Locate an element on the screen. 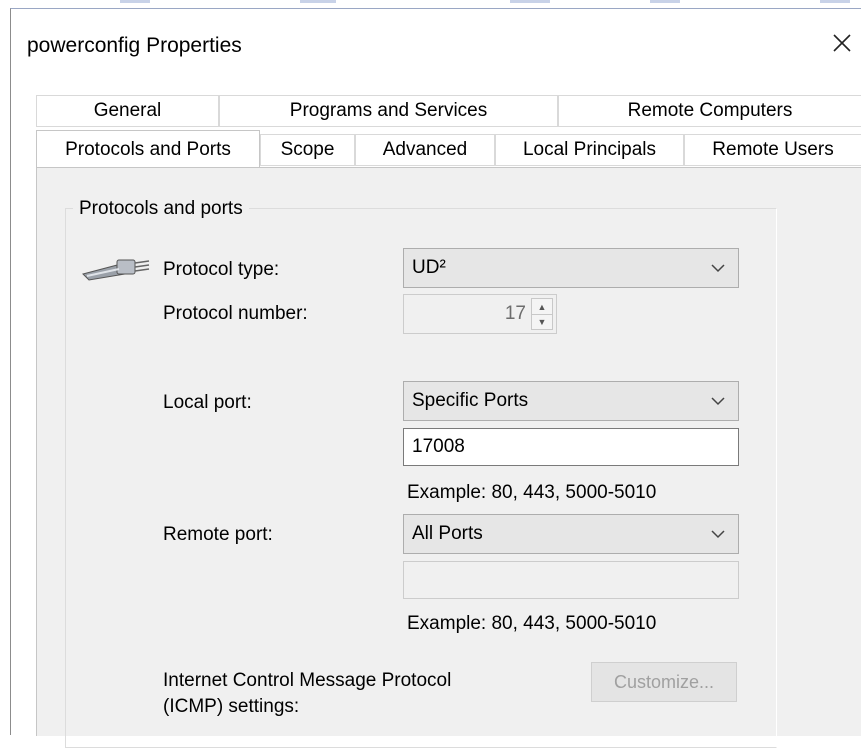  background-strip is located at coordinates (430, 4).